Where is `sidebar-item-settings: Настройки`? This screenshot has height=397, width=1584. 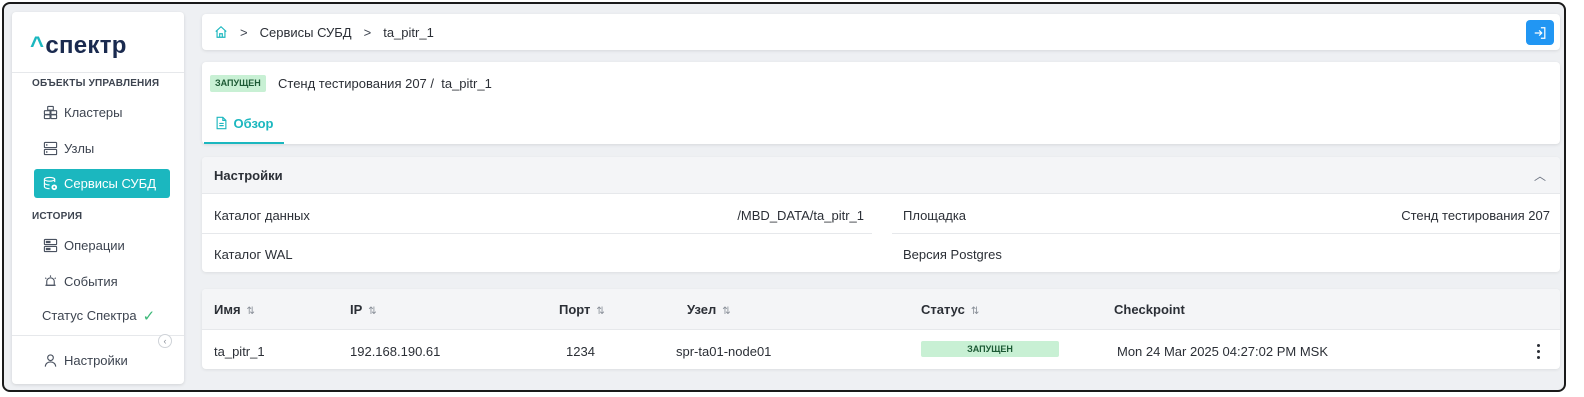 sidebar-item-settings: Настройки is located at coordinates (102, 360).